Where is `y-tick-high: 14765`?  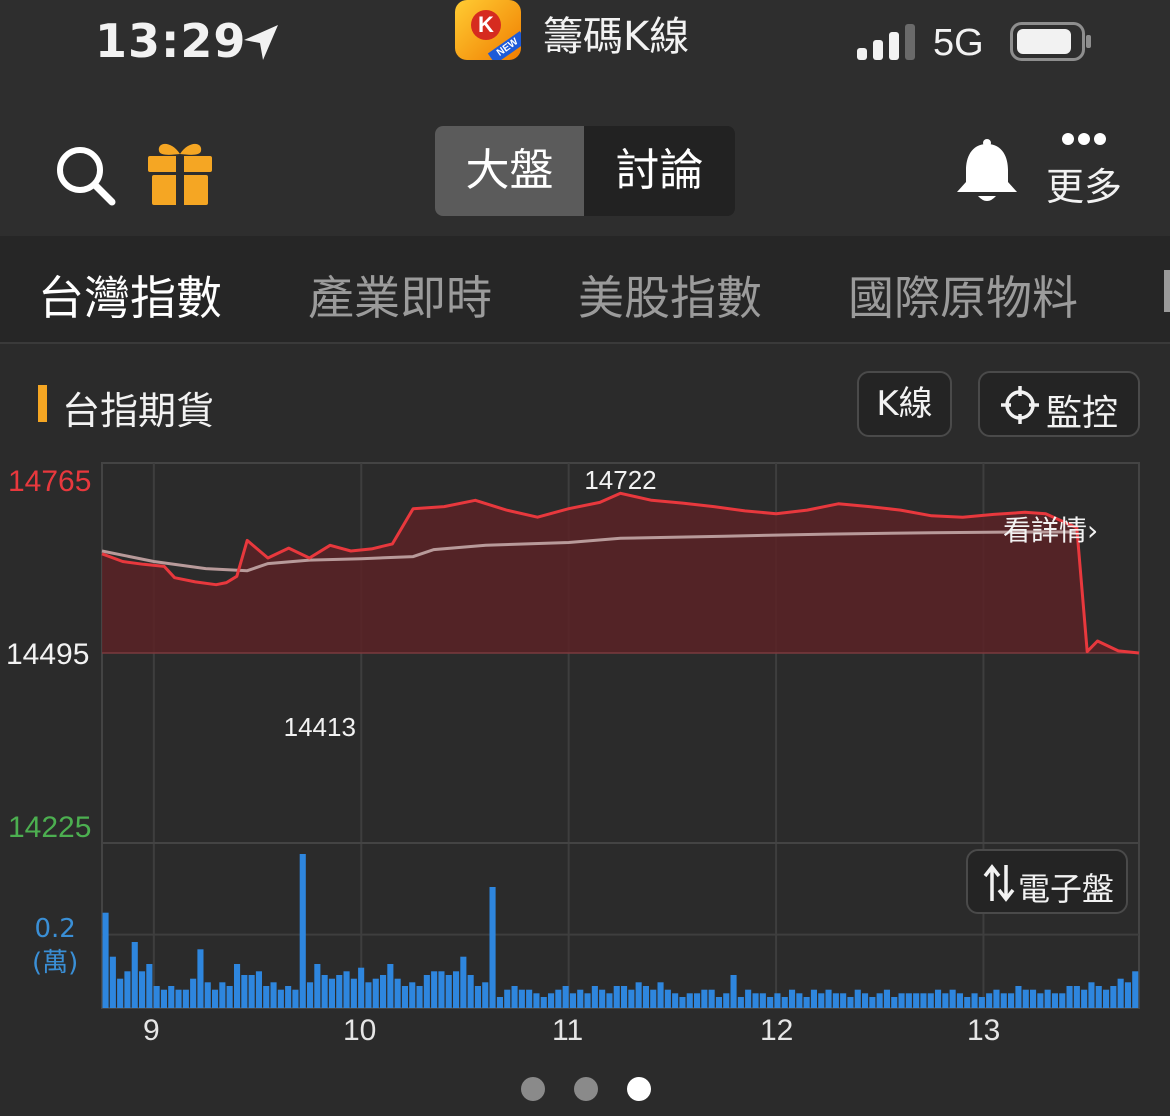 y-tick-high: 14765 is located at coordinates (50, 481).